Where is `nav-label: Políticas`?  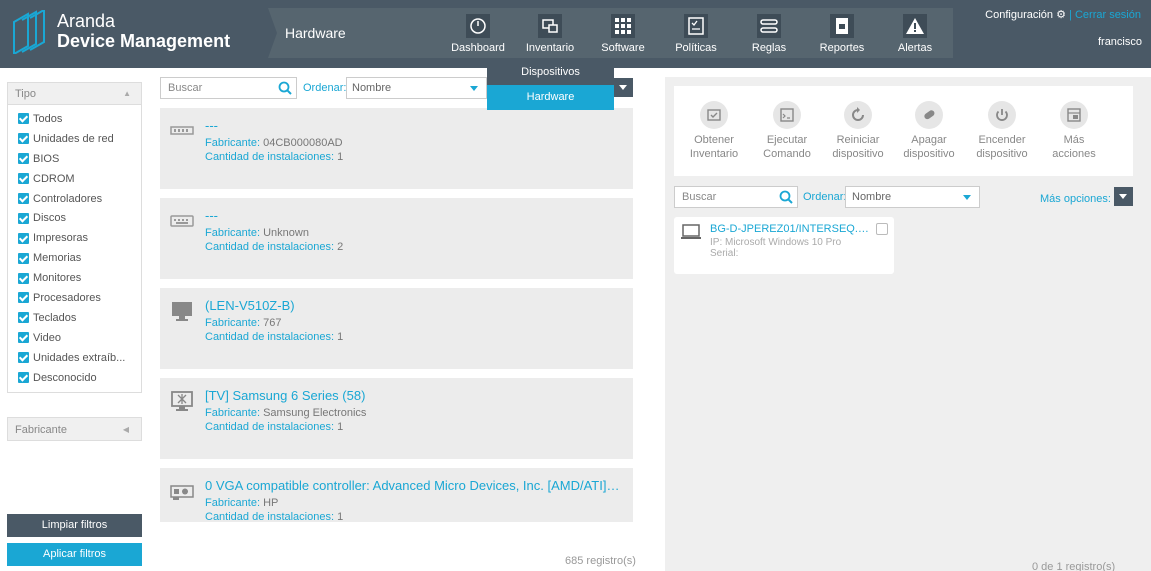
nav-label: Políticas is located at coordinates (696, 48).